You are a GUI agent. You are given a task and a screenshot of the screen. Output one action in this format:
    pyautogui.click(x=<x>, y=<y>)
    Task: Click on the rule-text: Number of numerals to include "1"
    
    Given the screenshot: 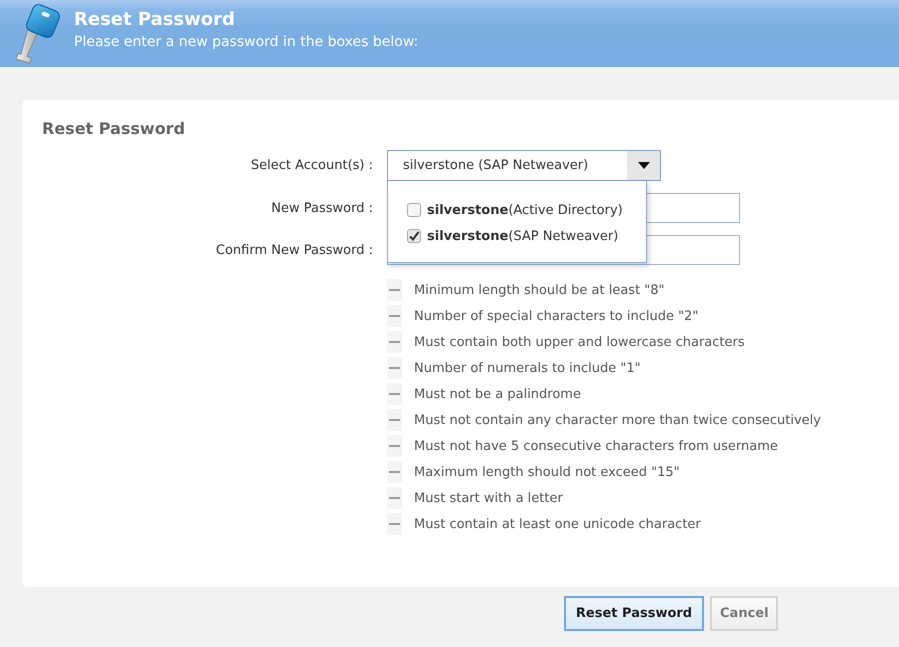 What is the action you would take?
    pyautogui.click(x=527, y=368)
    